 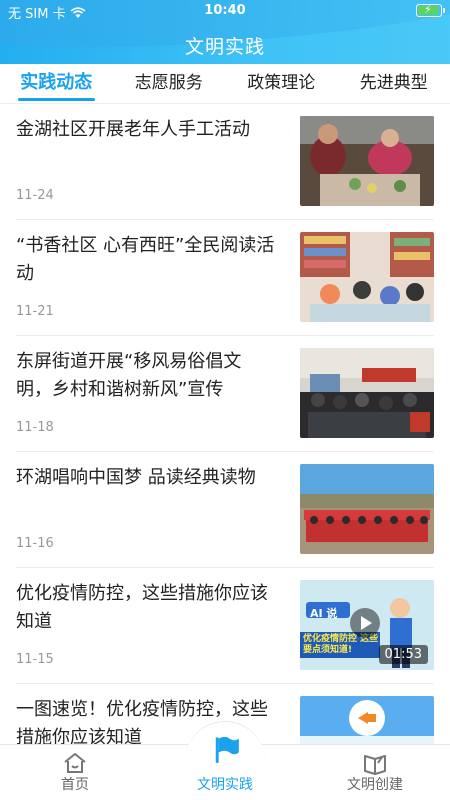 What do you see at coordinates (136, 477) in the screenshot?
I see `news-title: 环湖唱响中国梦 品读经典读物` at bounding box center [136, 477].